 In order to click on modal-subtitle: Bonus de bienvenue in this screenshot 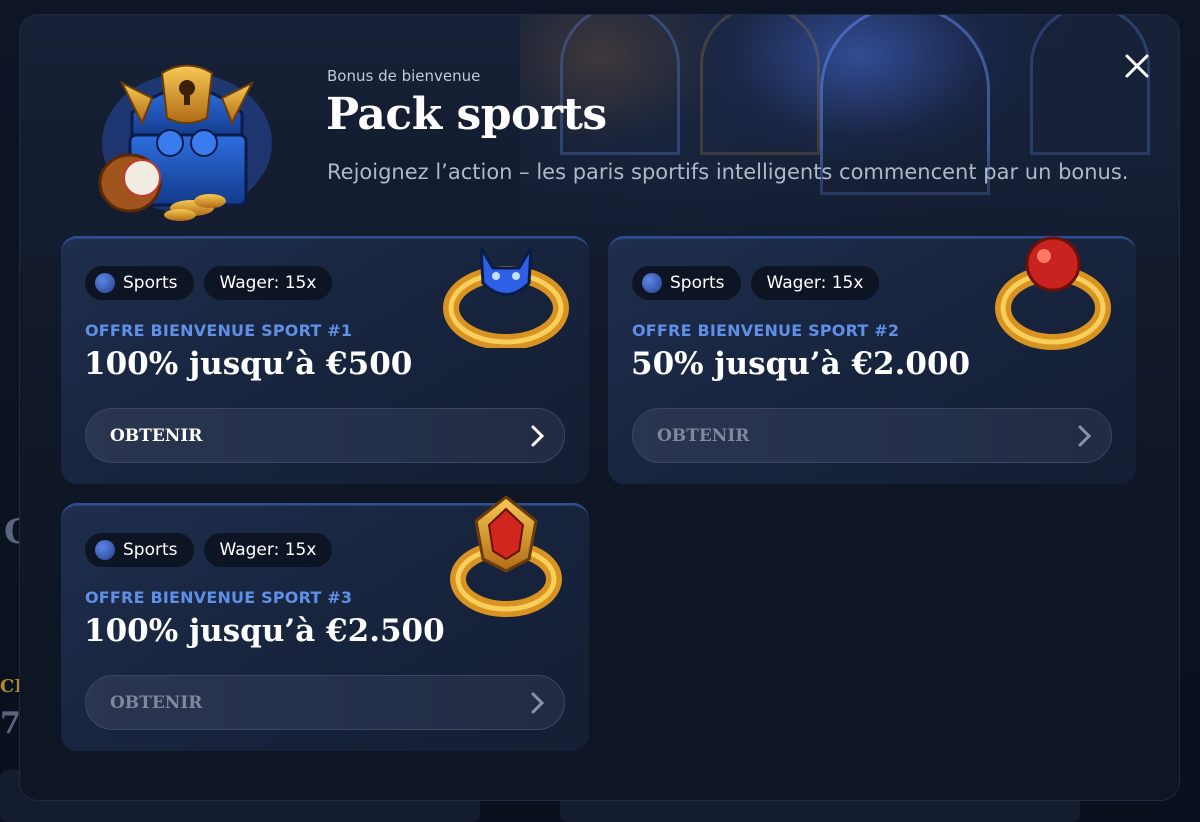, I will do `click(404, 76)`.